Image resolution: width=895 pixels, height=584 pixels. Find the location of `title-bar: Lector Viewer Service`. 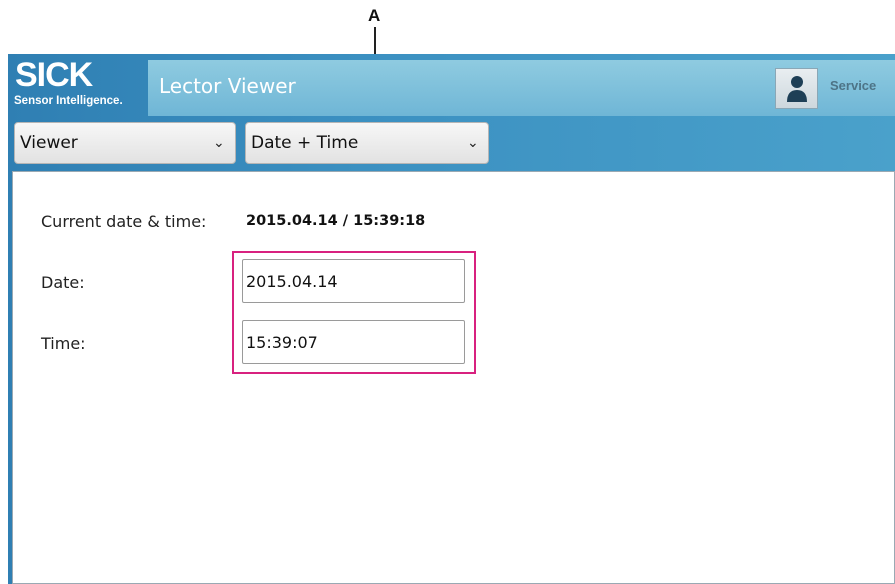

title-bar: Lector Viewer Service is located at coordinates (521, 88).